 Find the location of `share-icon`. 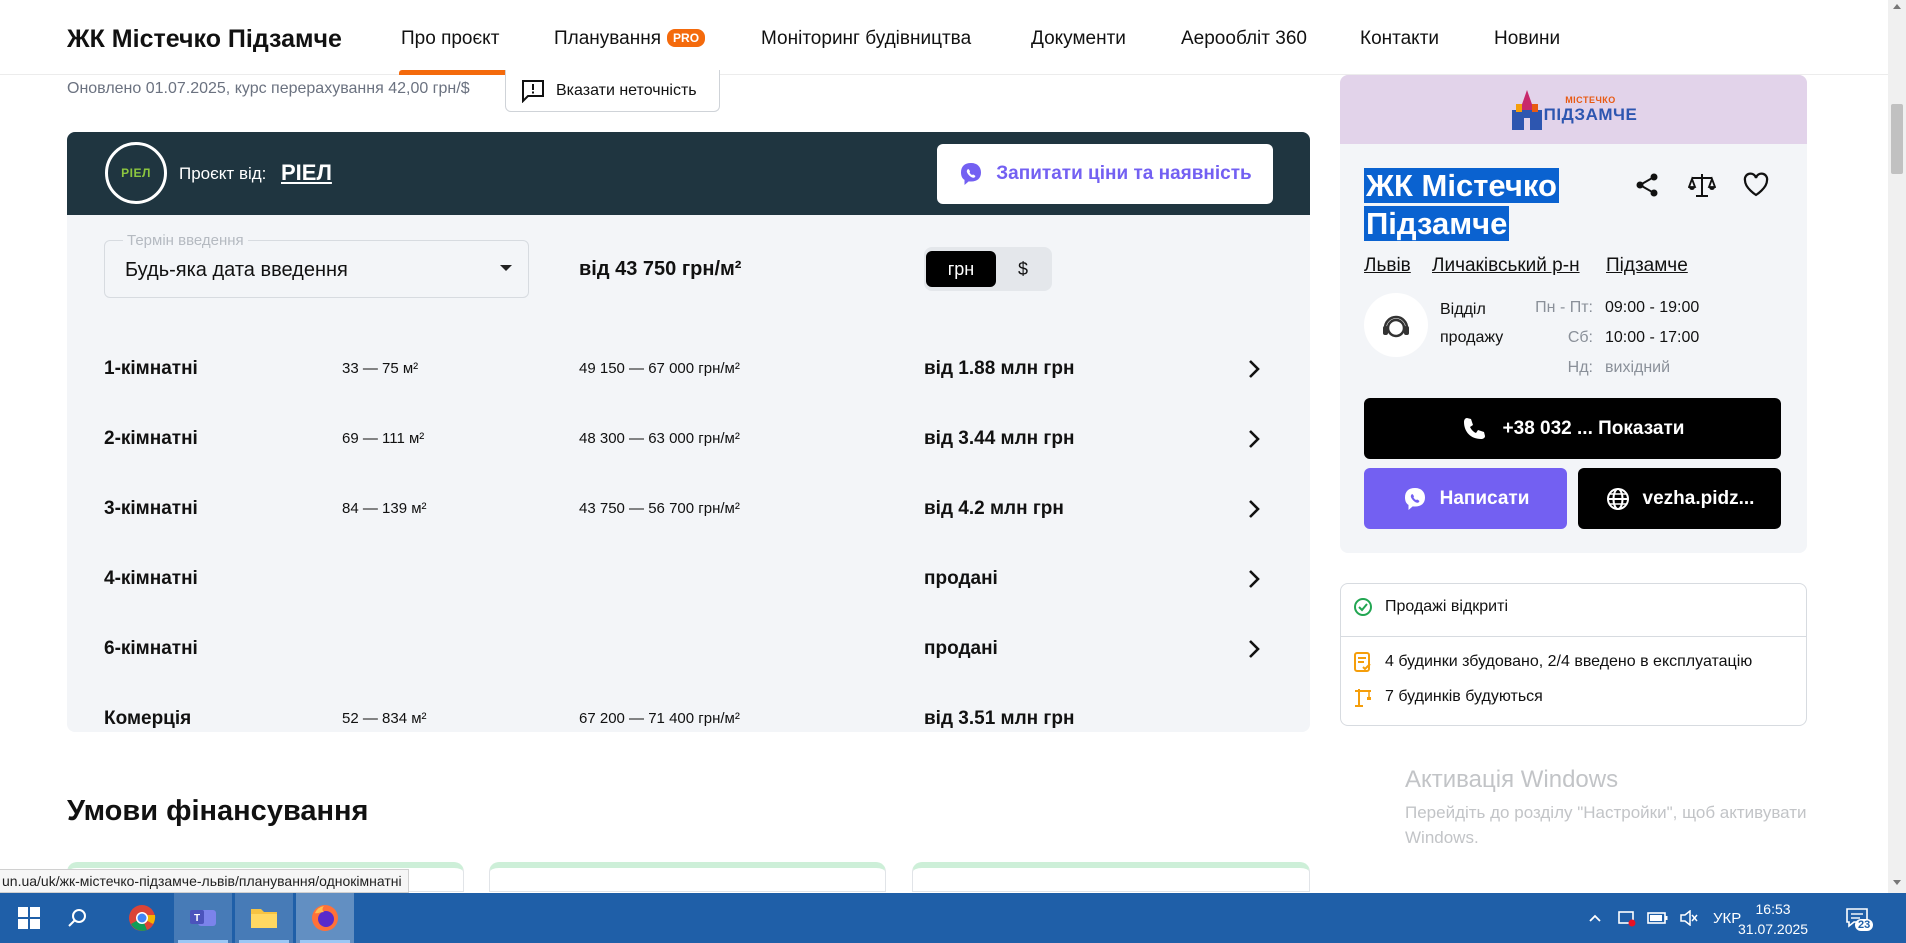

share-icon is located at coordinates (1647, 185).